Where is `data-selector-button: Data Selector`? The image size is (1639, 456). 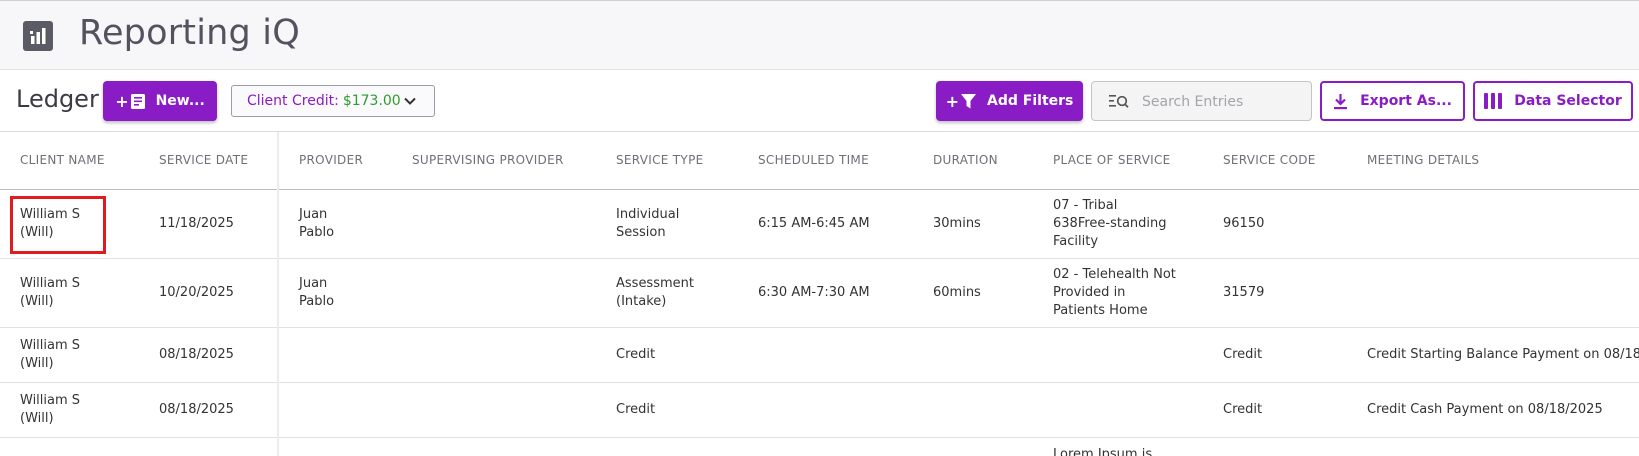
data-selector-button: Data Selector is located at coordinates (1553, 101).